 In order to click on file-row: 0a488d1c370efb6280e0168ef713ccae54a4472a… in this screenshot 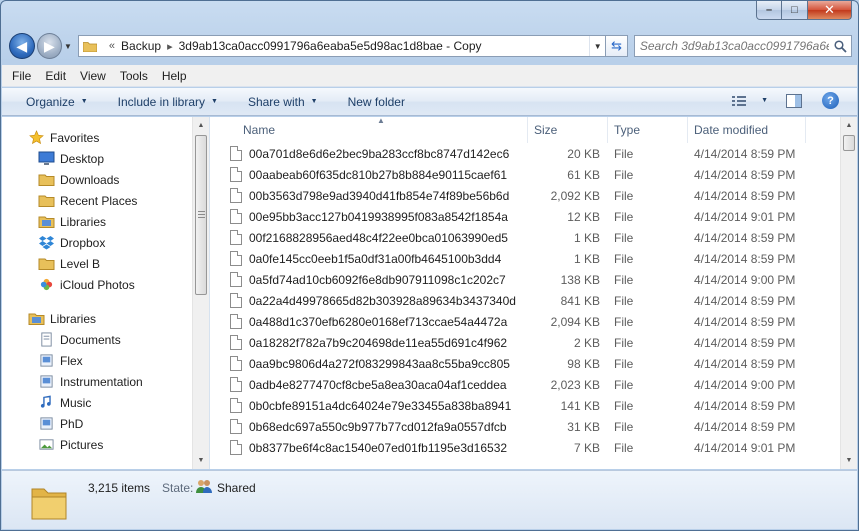, I will do `click(533, 321)`.